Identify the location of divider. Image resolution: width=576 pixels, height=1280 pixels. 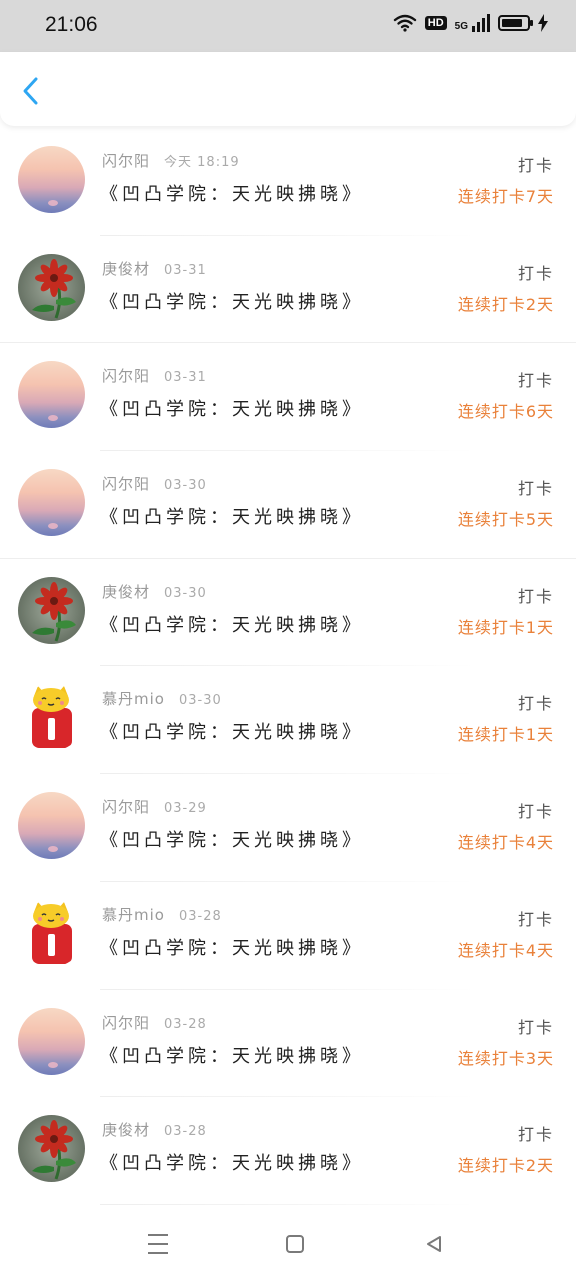
(288, 1204).